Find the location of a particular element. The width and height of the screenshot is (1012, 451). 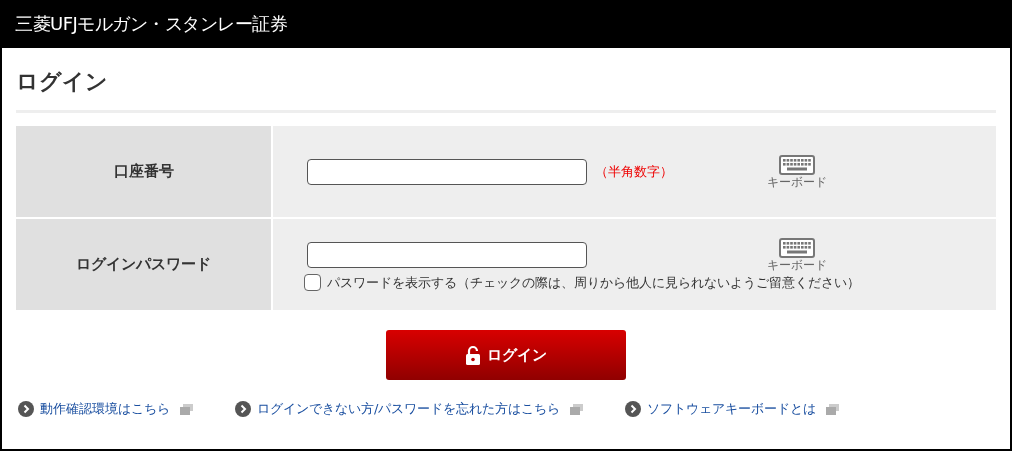

help-link: ログインできない方/パスワードを忘れた方はこちら is located at coordinates (409, 409).